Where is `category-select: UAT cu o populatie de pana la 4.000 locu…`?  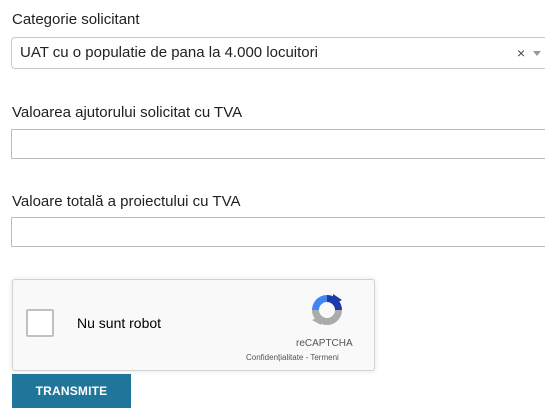
category-select: UAT cu o populatie de pana la 4.000 locu… is located at coordinates (278, 53).